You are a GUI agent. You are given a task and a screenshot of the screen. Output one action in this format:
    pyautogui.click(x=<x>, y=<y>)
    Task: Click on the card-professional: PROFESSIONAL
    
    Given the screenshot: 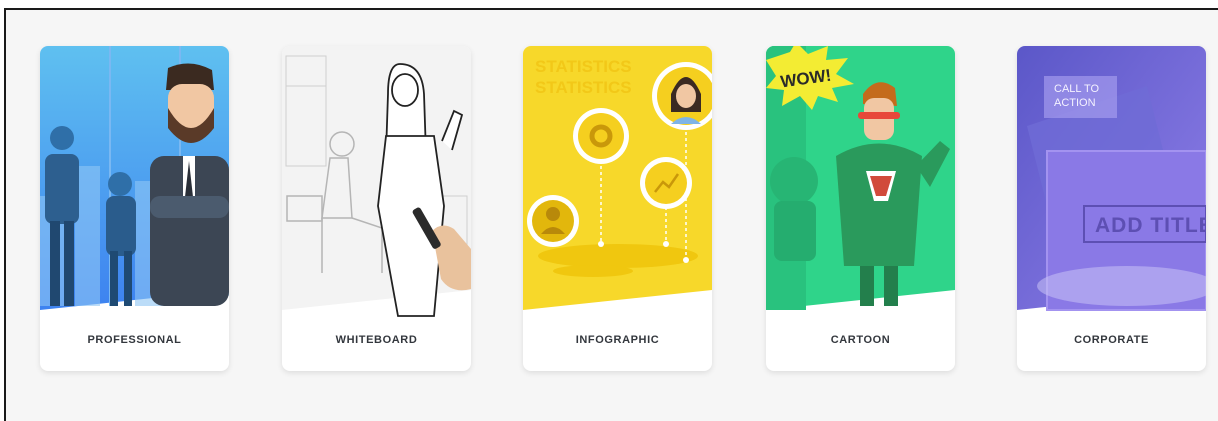 What is the action you would take?
    pyautogui.click(x=134, y=208)
    